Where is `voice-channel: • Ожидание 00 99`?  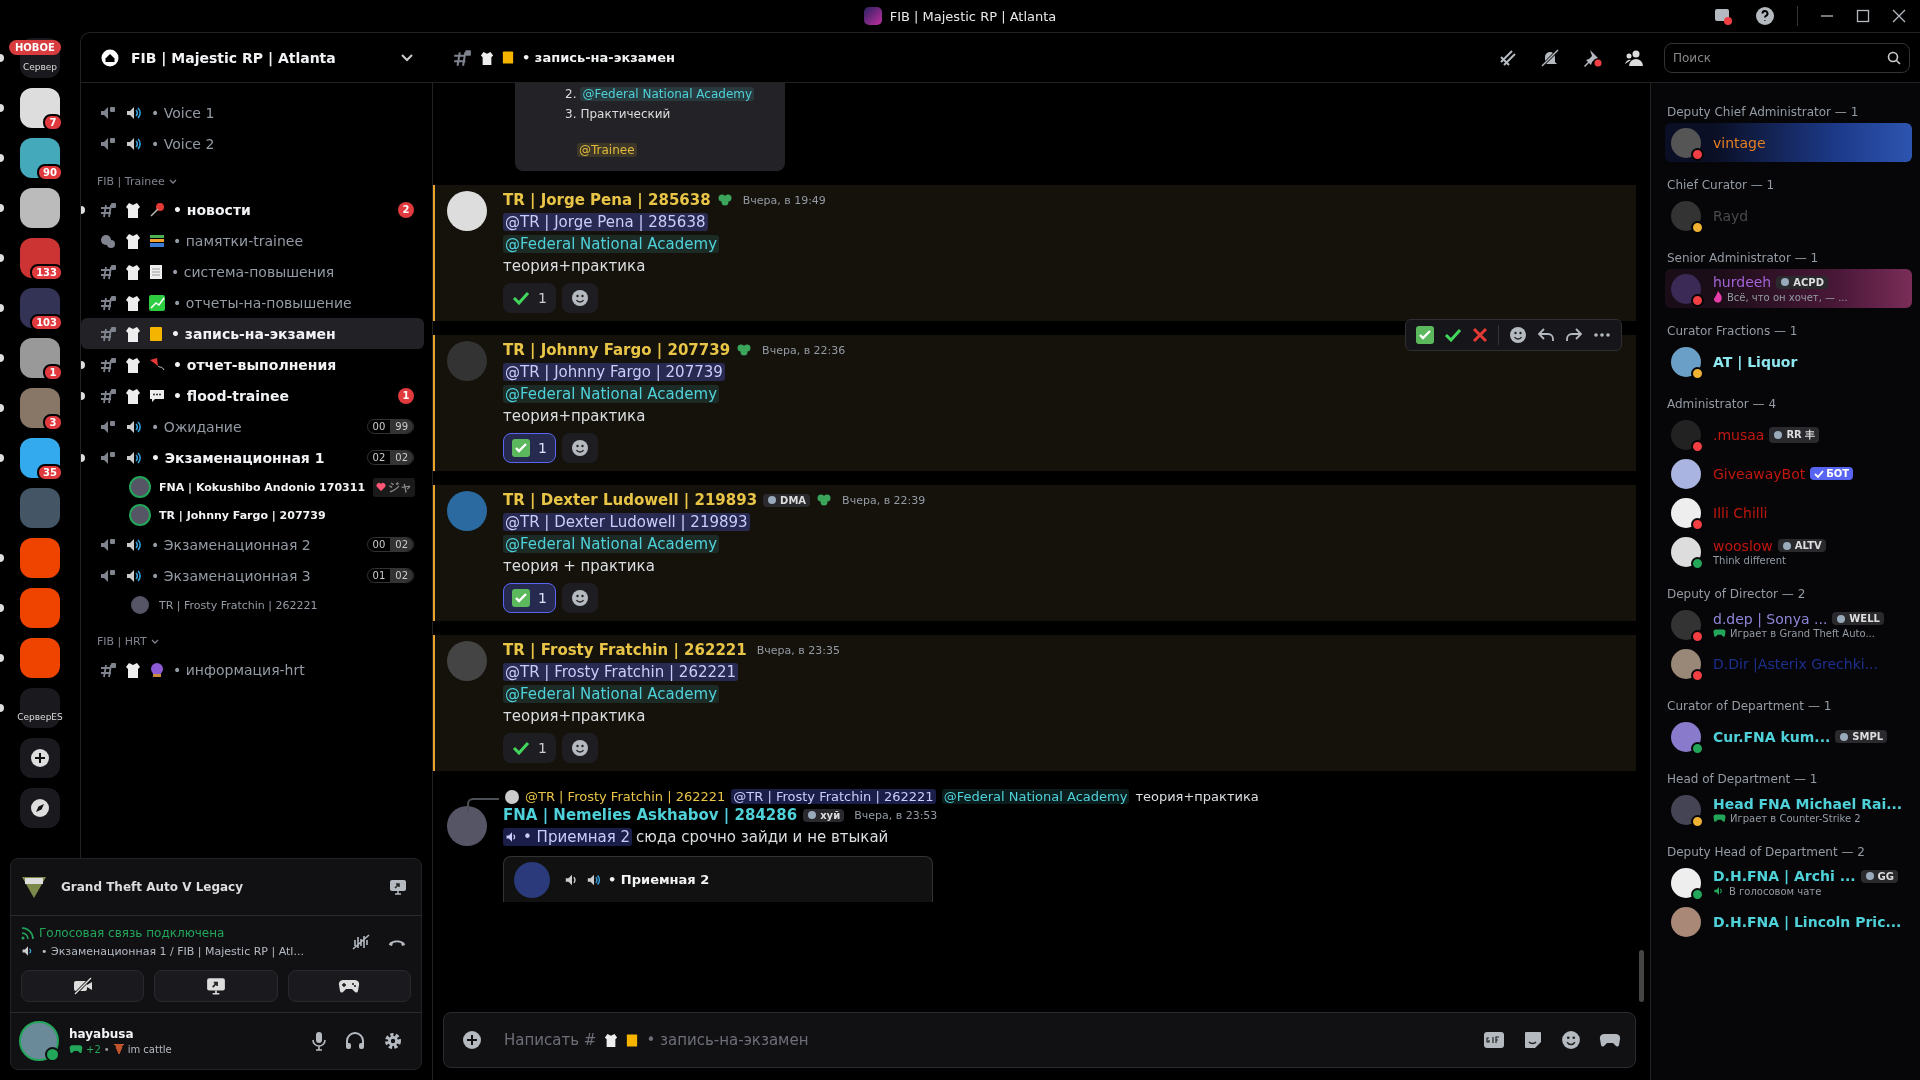 voice-channel: • Ожидание 00 99 is located at coordinates (252, 426).